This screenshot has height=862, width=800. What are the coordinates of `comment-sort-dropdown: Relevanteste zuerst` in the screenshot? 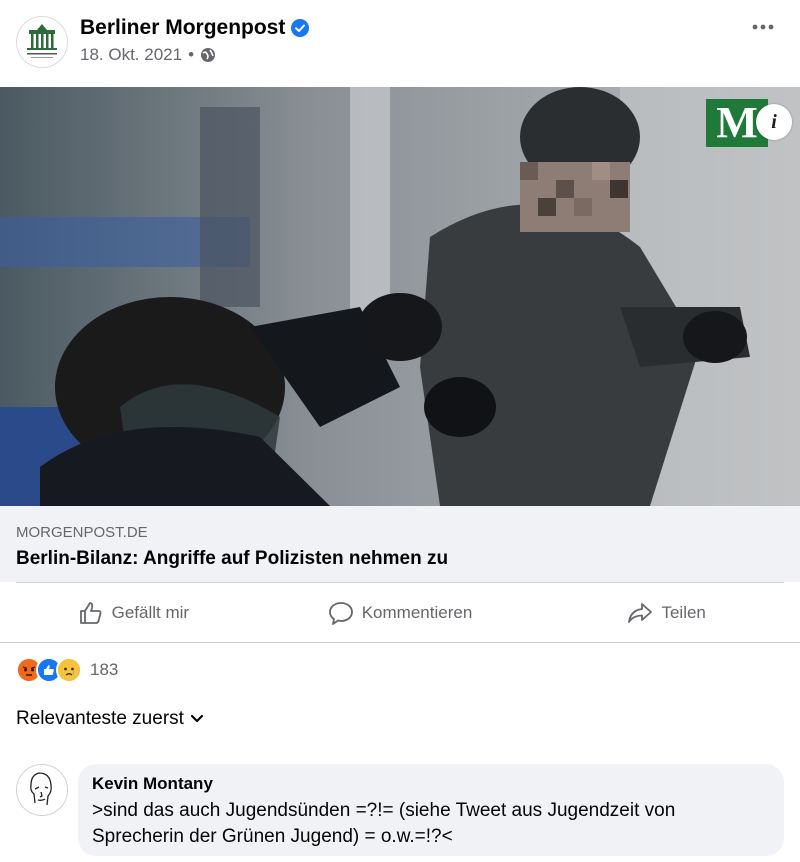 It's located at (110, 719).